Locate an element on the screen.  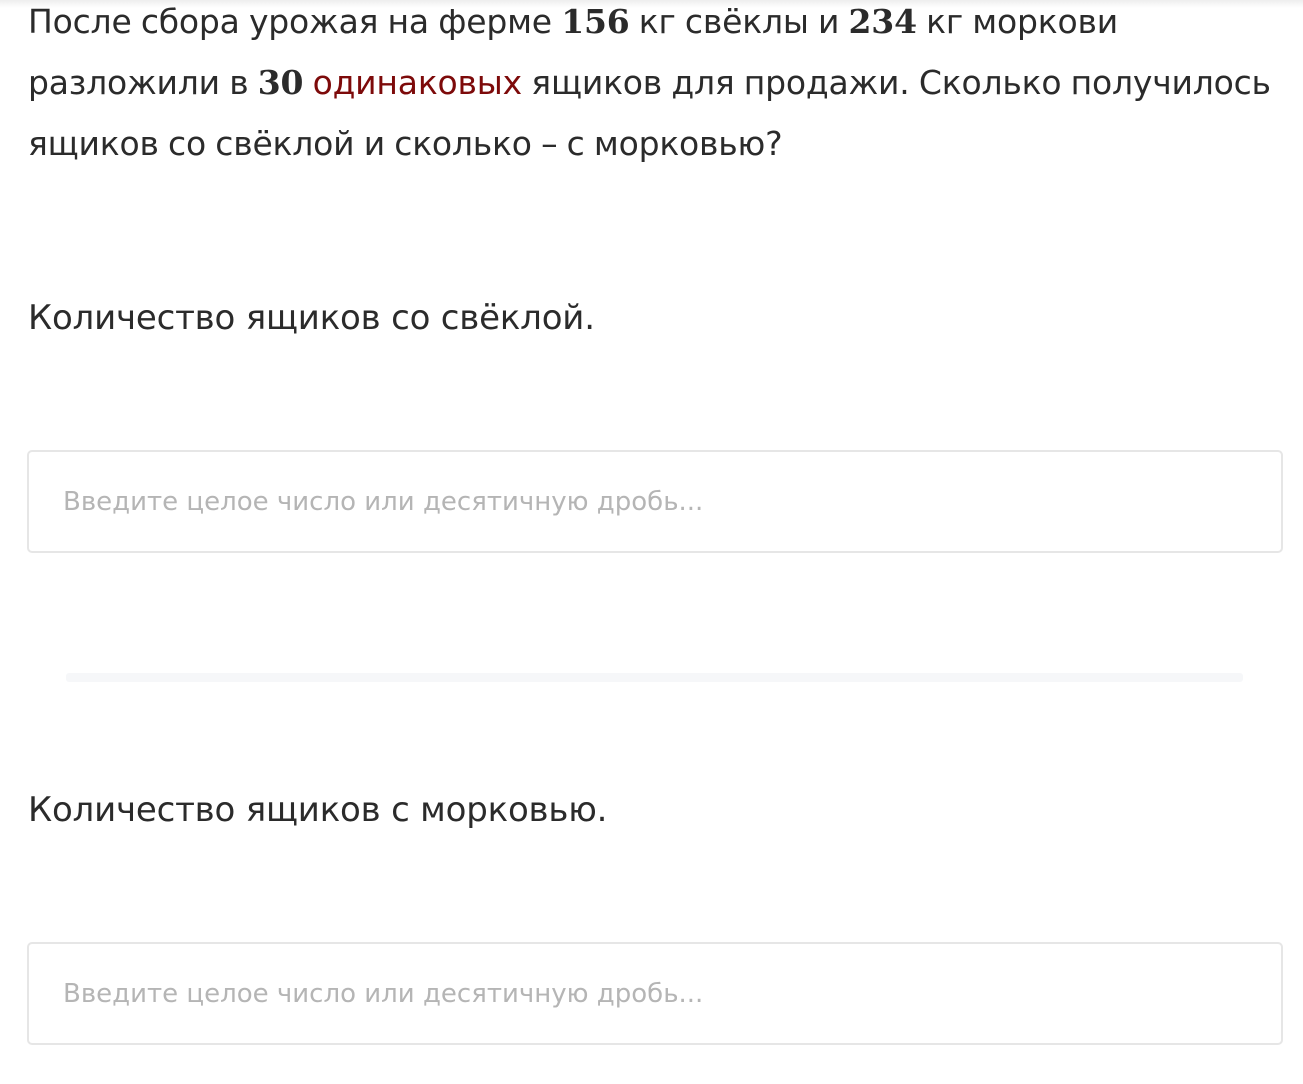
problem-text-2: кг свёклы и is located at coordinates (739, 21).